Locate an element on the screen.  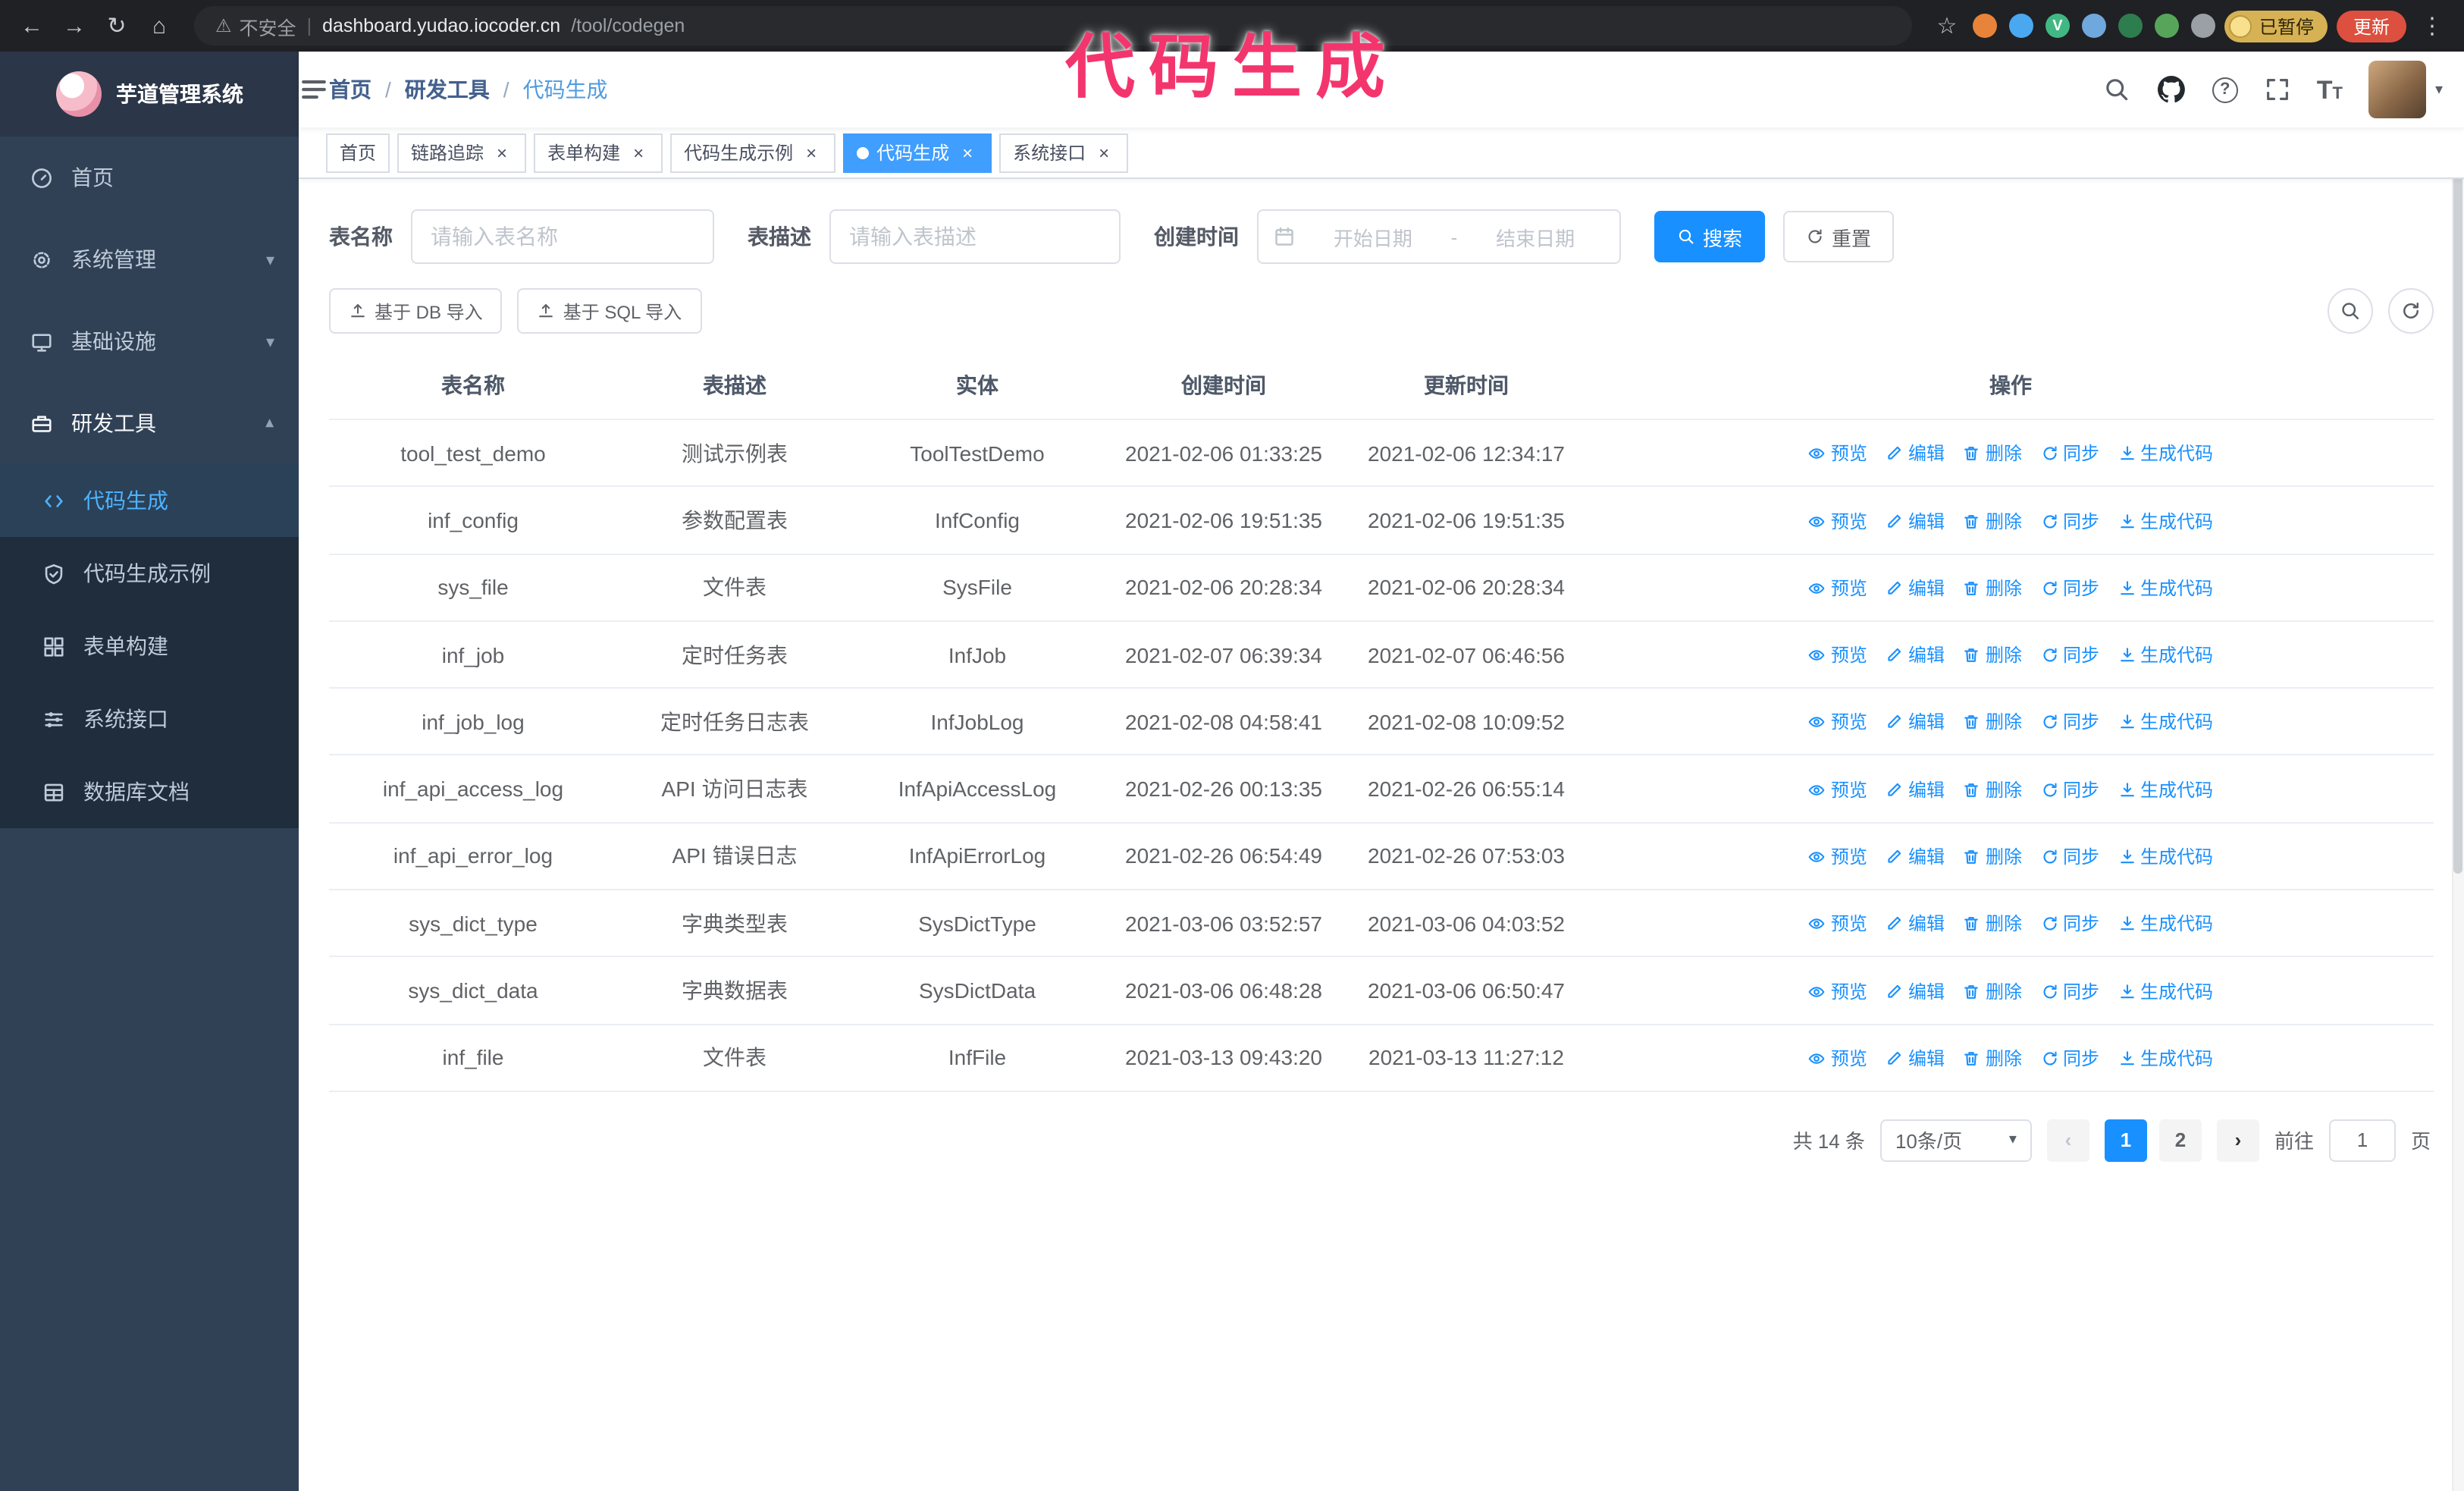
back-icon: ← is located at coordinates (32, 25).